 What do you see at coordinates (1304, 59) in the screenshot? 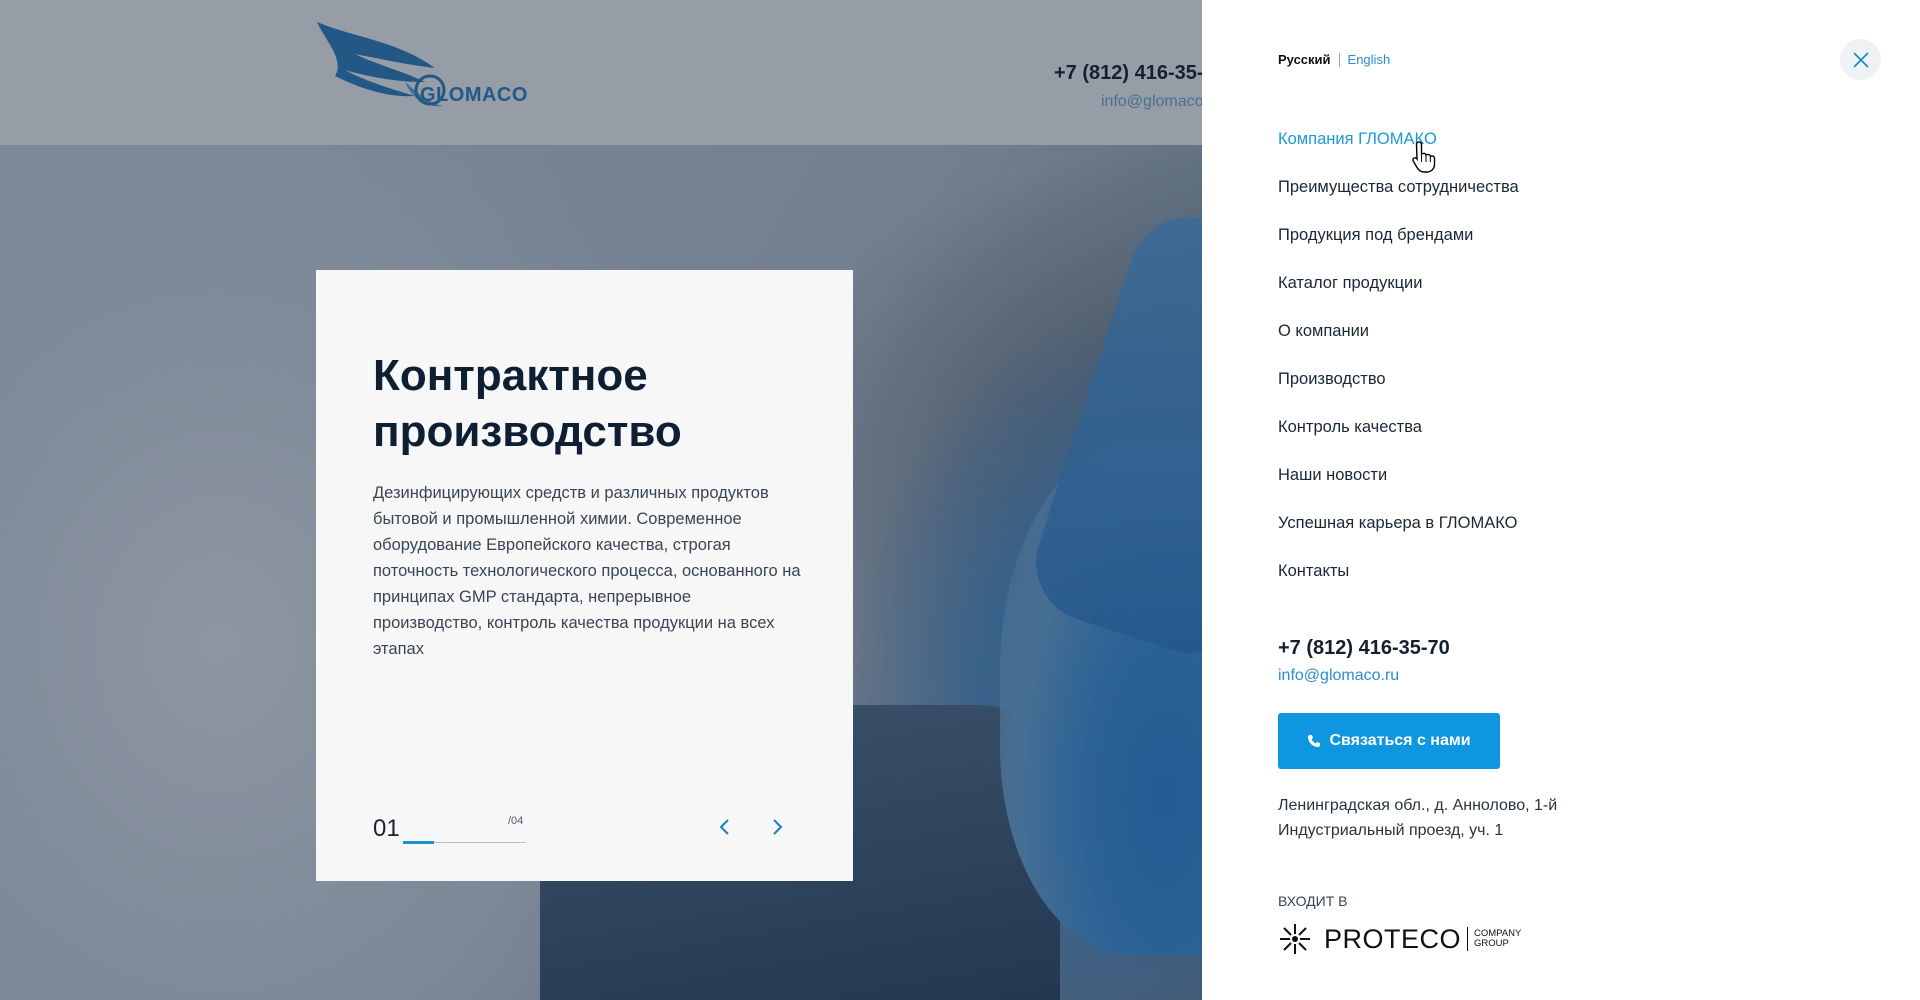
I see `lang-ru: Русский` at bounding box center [1304, 59].